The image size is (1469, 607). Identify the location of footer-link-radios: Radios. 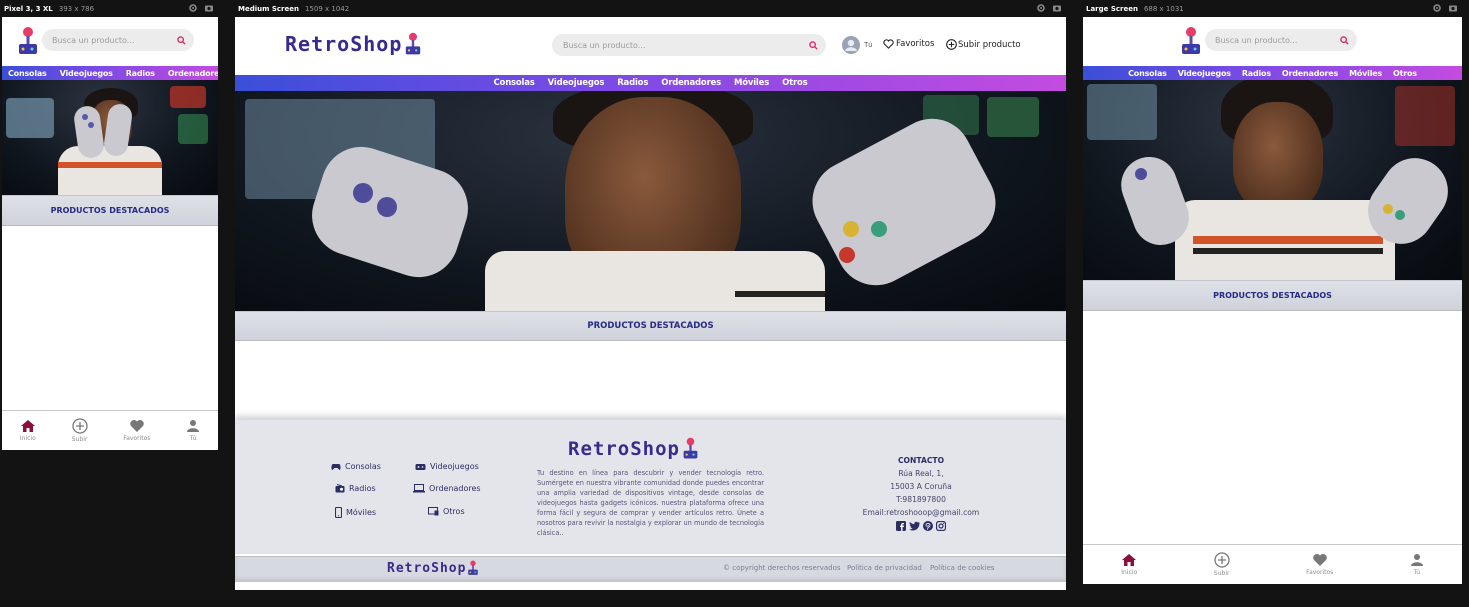
(355, 488).